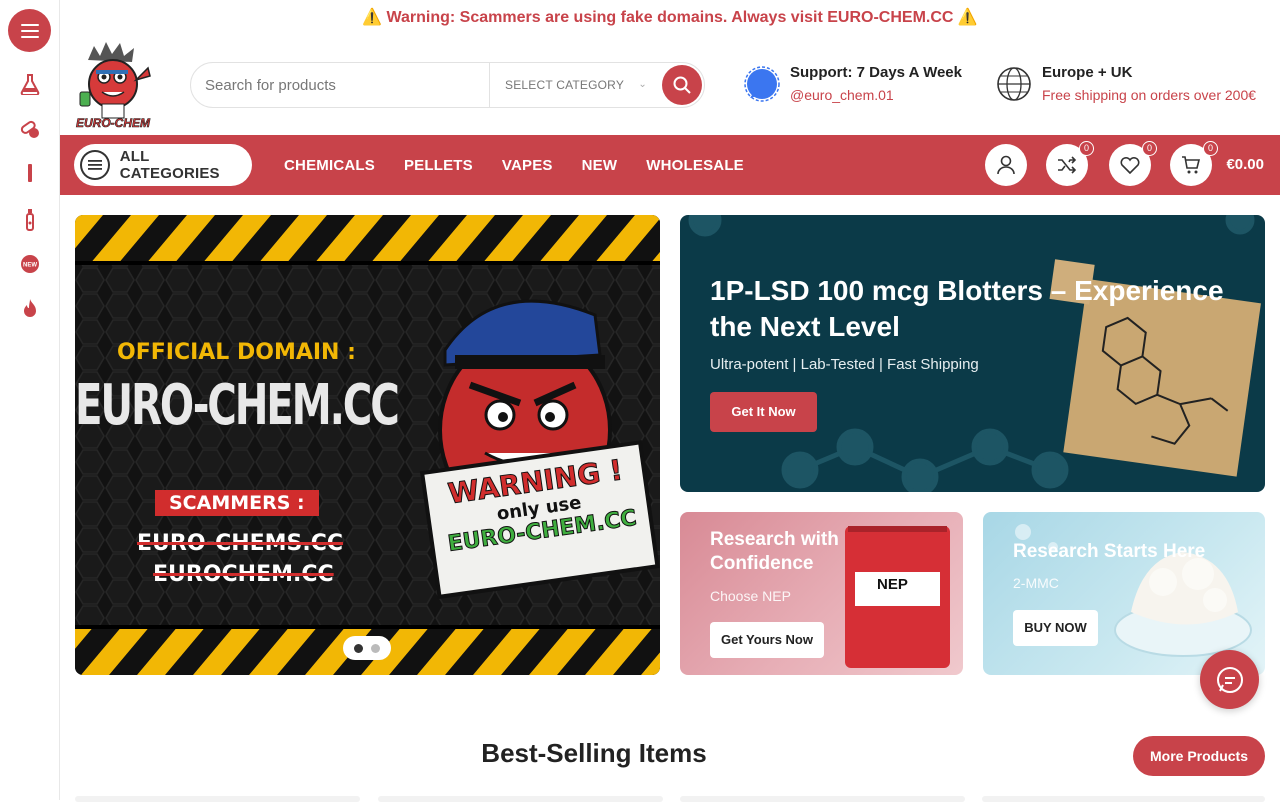  I want to click on compare-count-badge: 0, so click(1086, 148).